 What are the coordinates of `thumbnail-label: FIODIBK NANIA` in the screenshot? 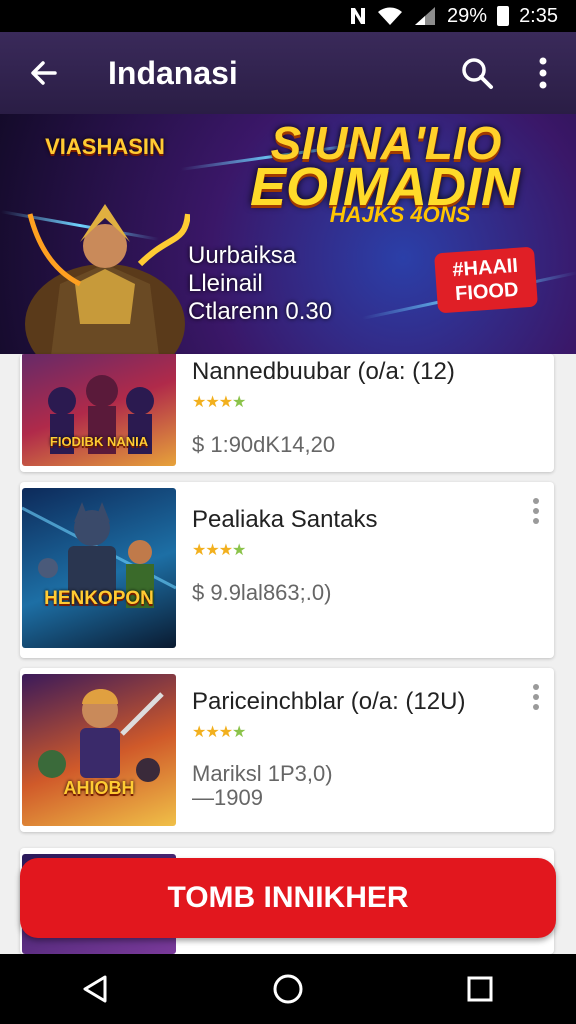 It's located at (99, 441).